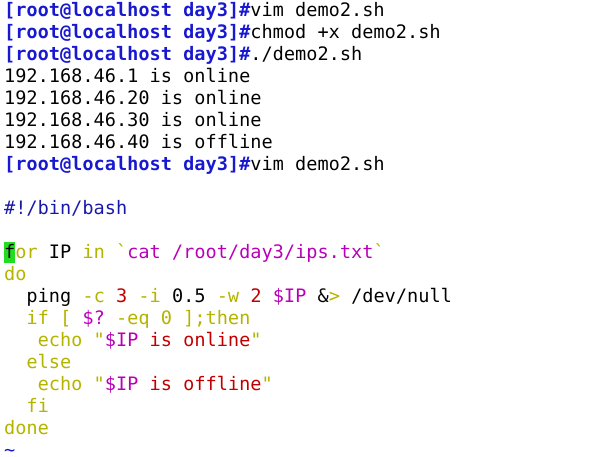  What do you see at coordinates (183, 55) in the screenshot?
I see `terminal-line: [root@localhost day3]#./demo2.sh` at bounding box center [183, 55].